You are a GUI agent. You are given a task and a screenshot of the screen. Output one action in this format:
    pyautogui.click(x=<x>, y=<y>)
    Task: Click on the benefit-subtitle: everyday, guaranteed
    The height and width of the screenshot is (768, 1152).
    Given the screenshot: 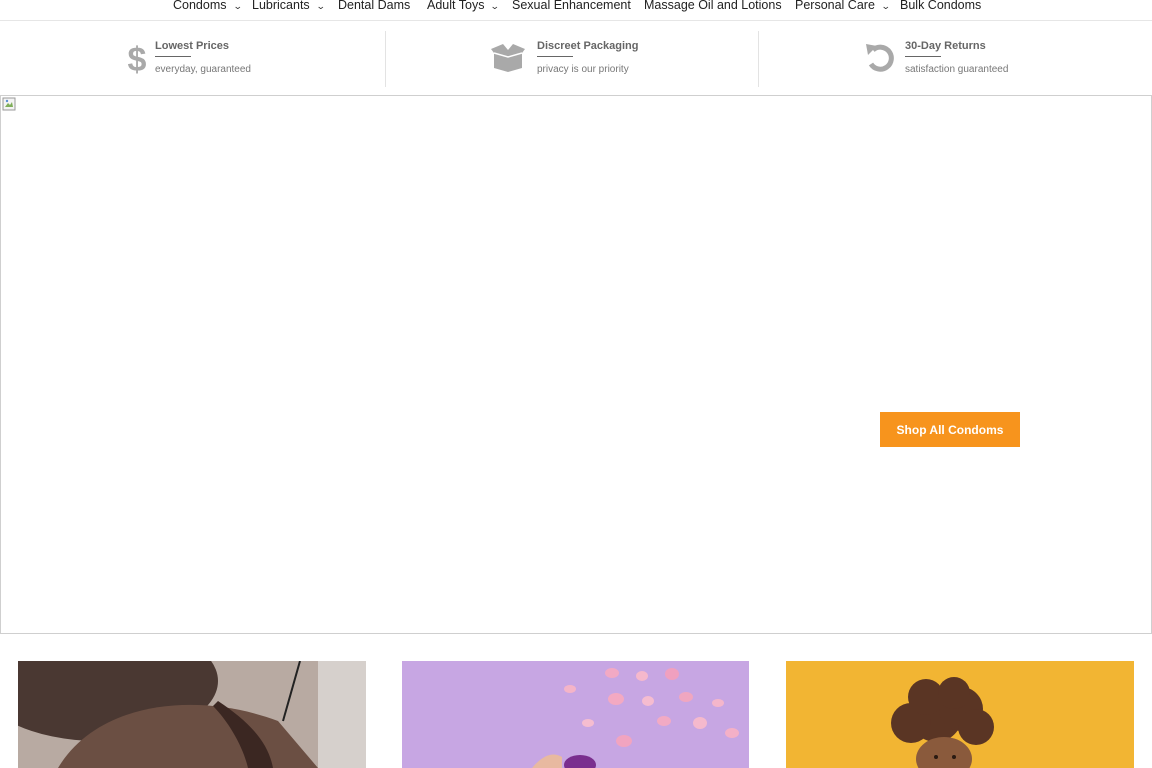 What is the action you would take?
    pyautogui.click(x=203, y=69)
    